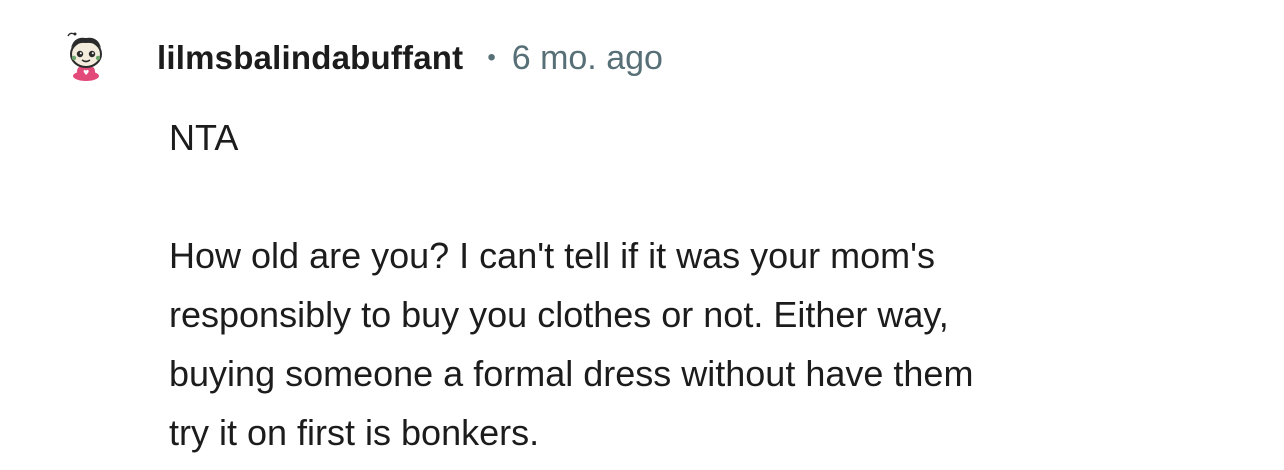  What do you see at coordinates (354, 432) in the screenshot?
I see `comment-text-line: try it on first is bonkers.` at bounding box center [354, 432].